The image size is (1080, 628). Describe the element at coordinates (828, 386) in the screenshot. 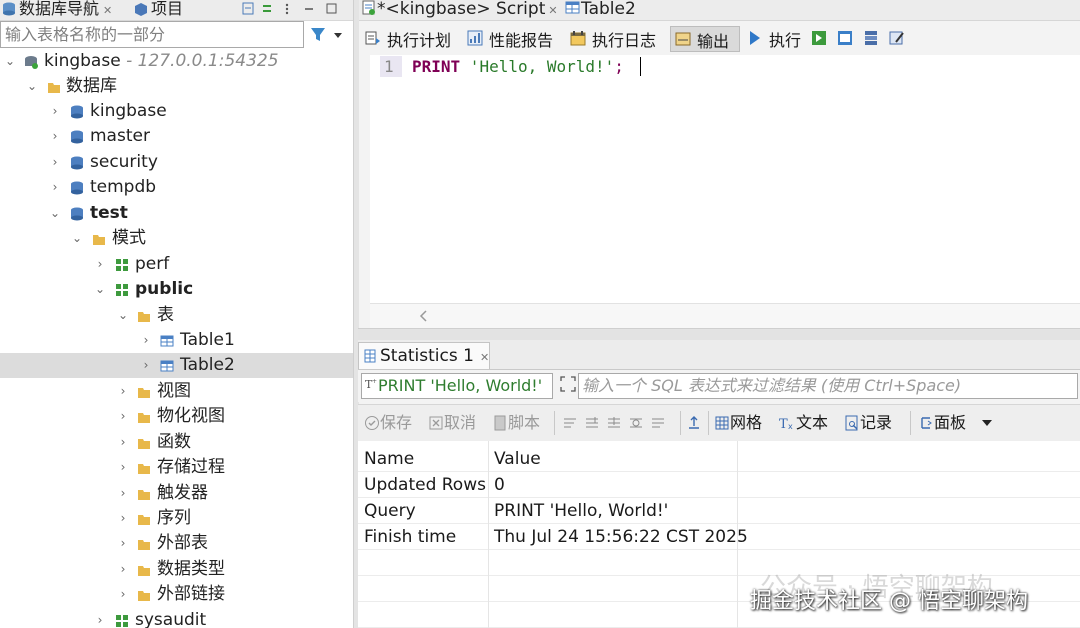

I see `sql-filter-input: 输入一个 SQL 表达式来过滤结果 (使用 Ctrl+Space)` at that location.